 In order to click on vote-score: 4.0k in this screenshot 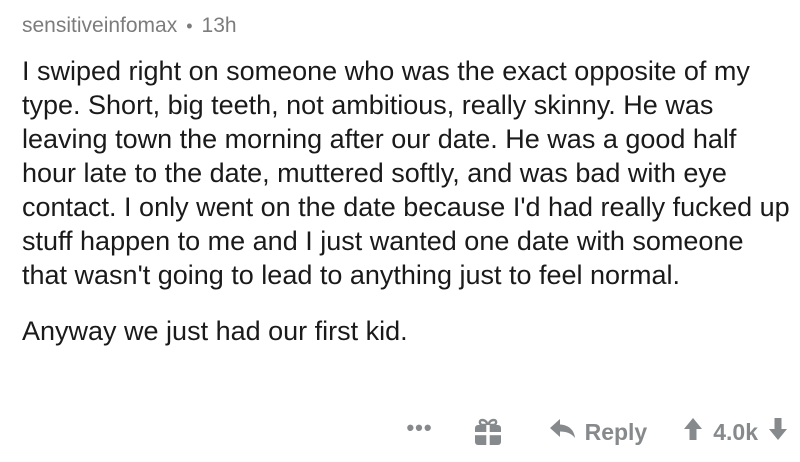, I will do `click(735, 431)`.